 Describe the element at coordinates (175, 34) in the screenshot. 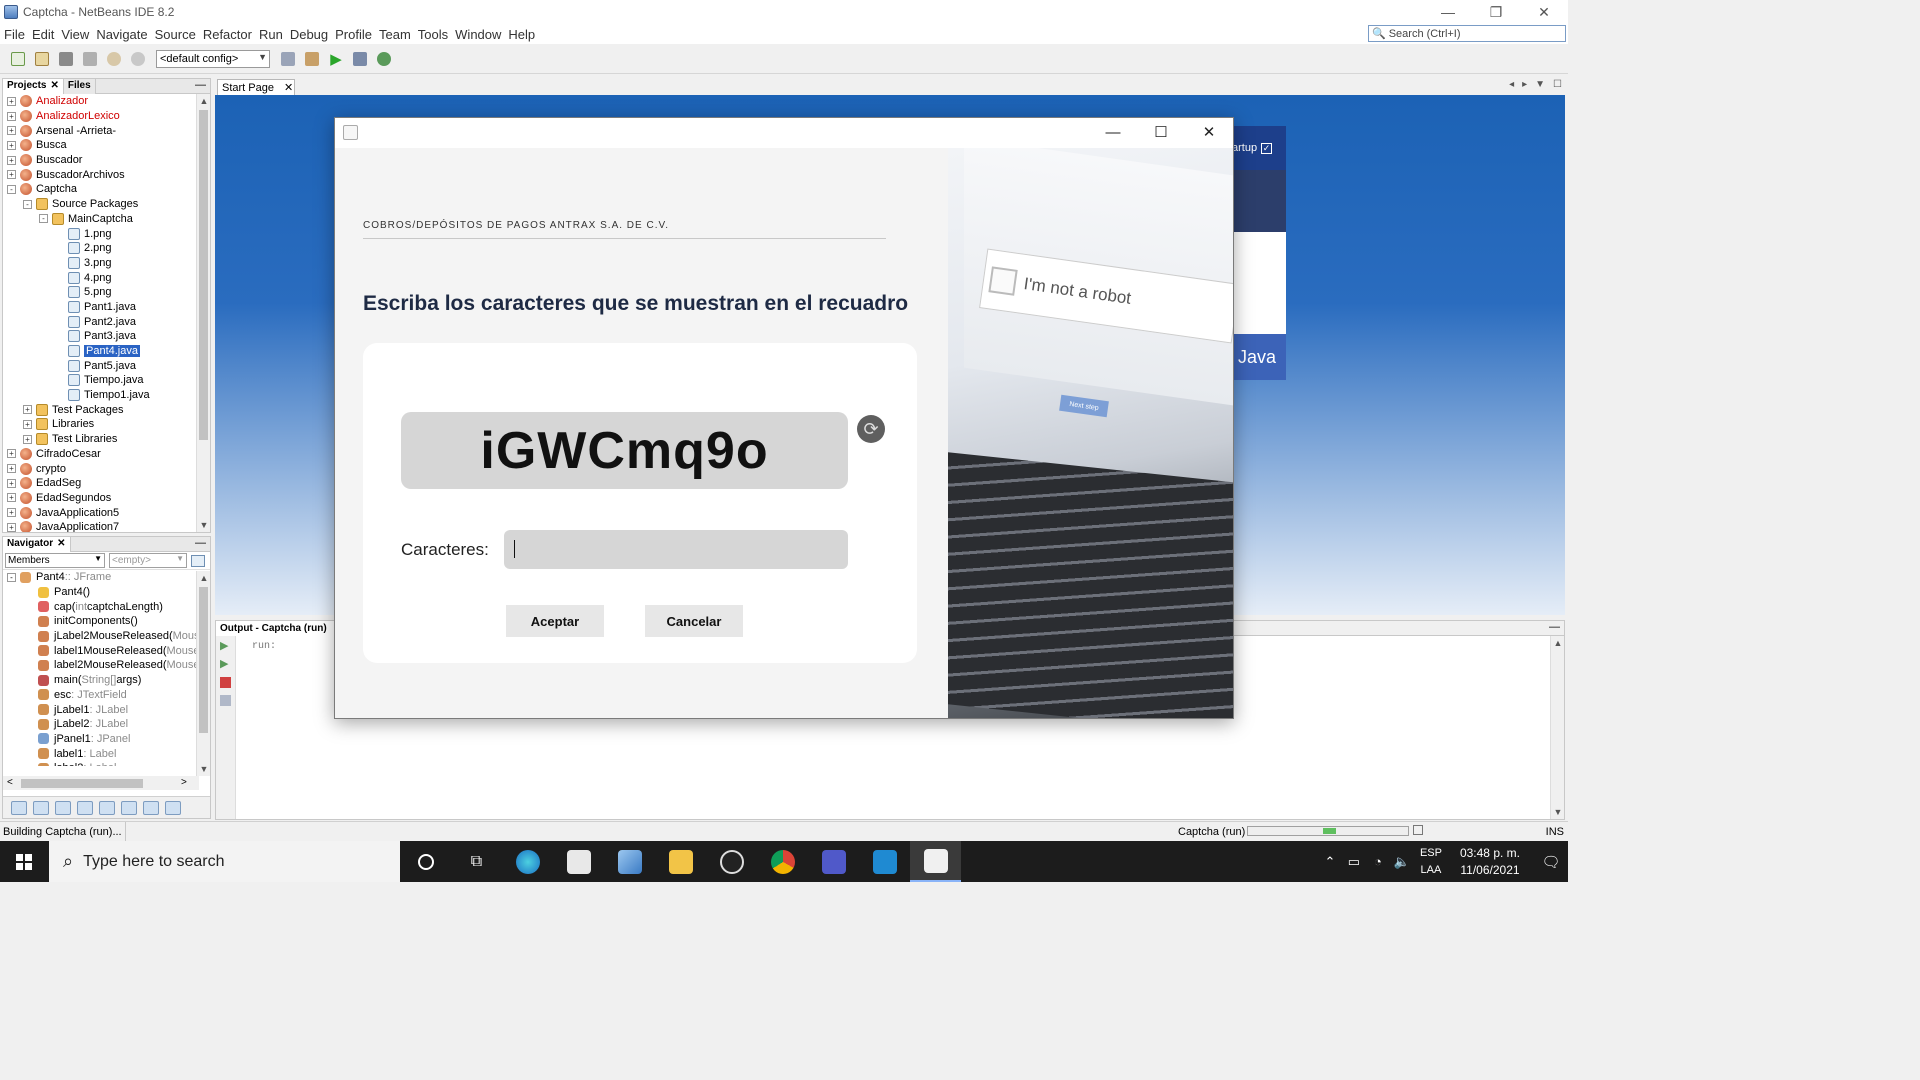

I see `menu-source: Source` at that location.